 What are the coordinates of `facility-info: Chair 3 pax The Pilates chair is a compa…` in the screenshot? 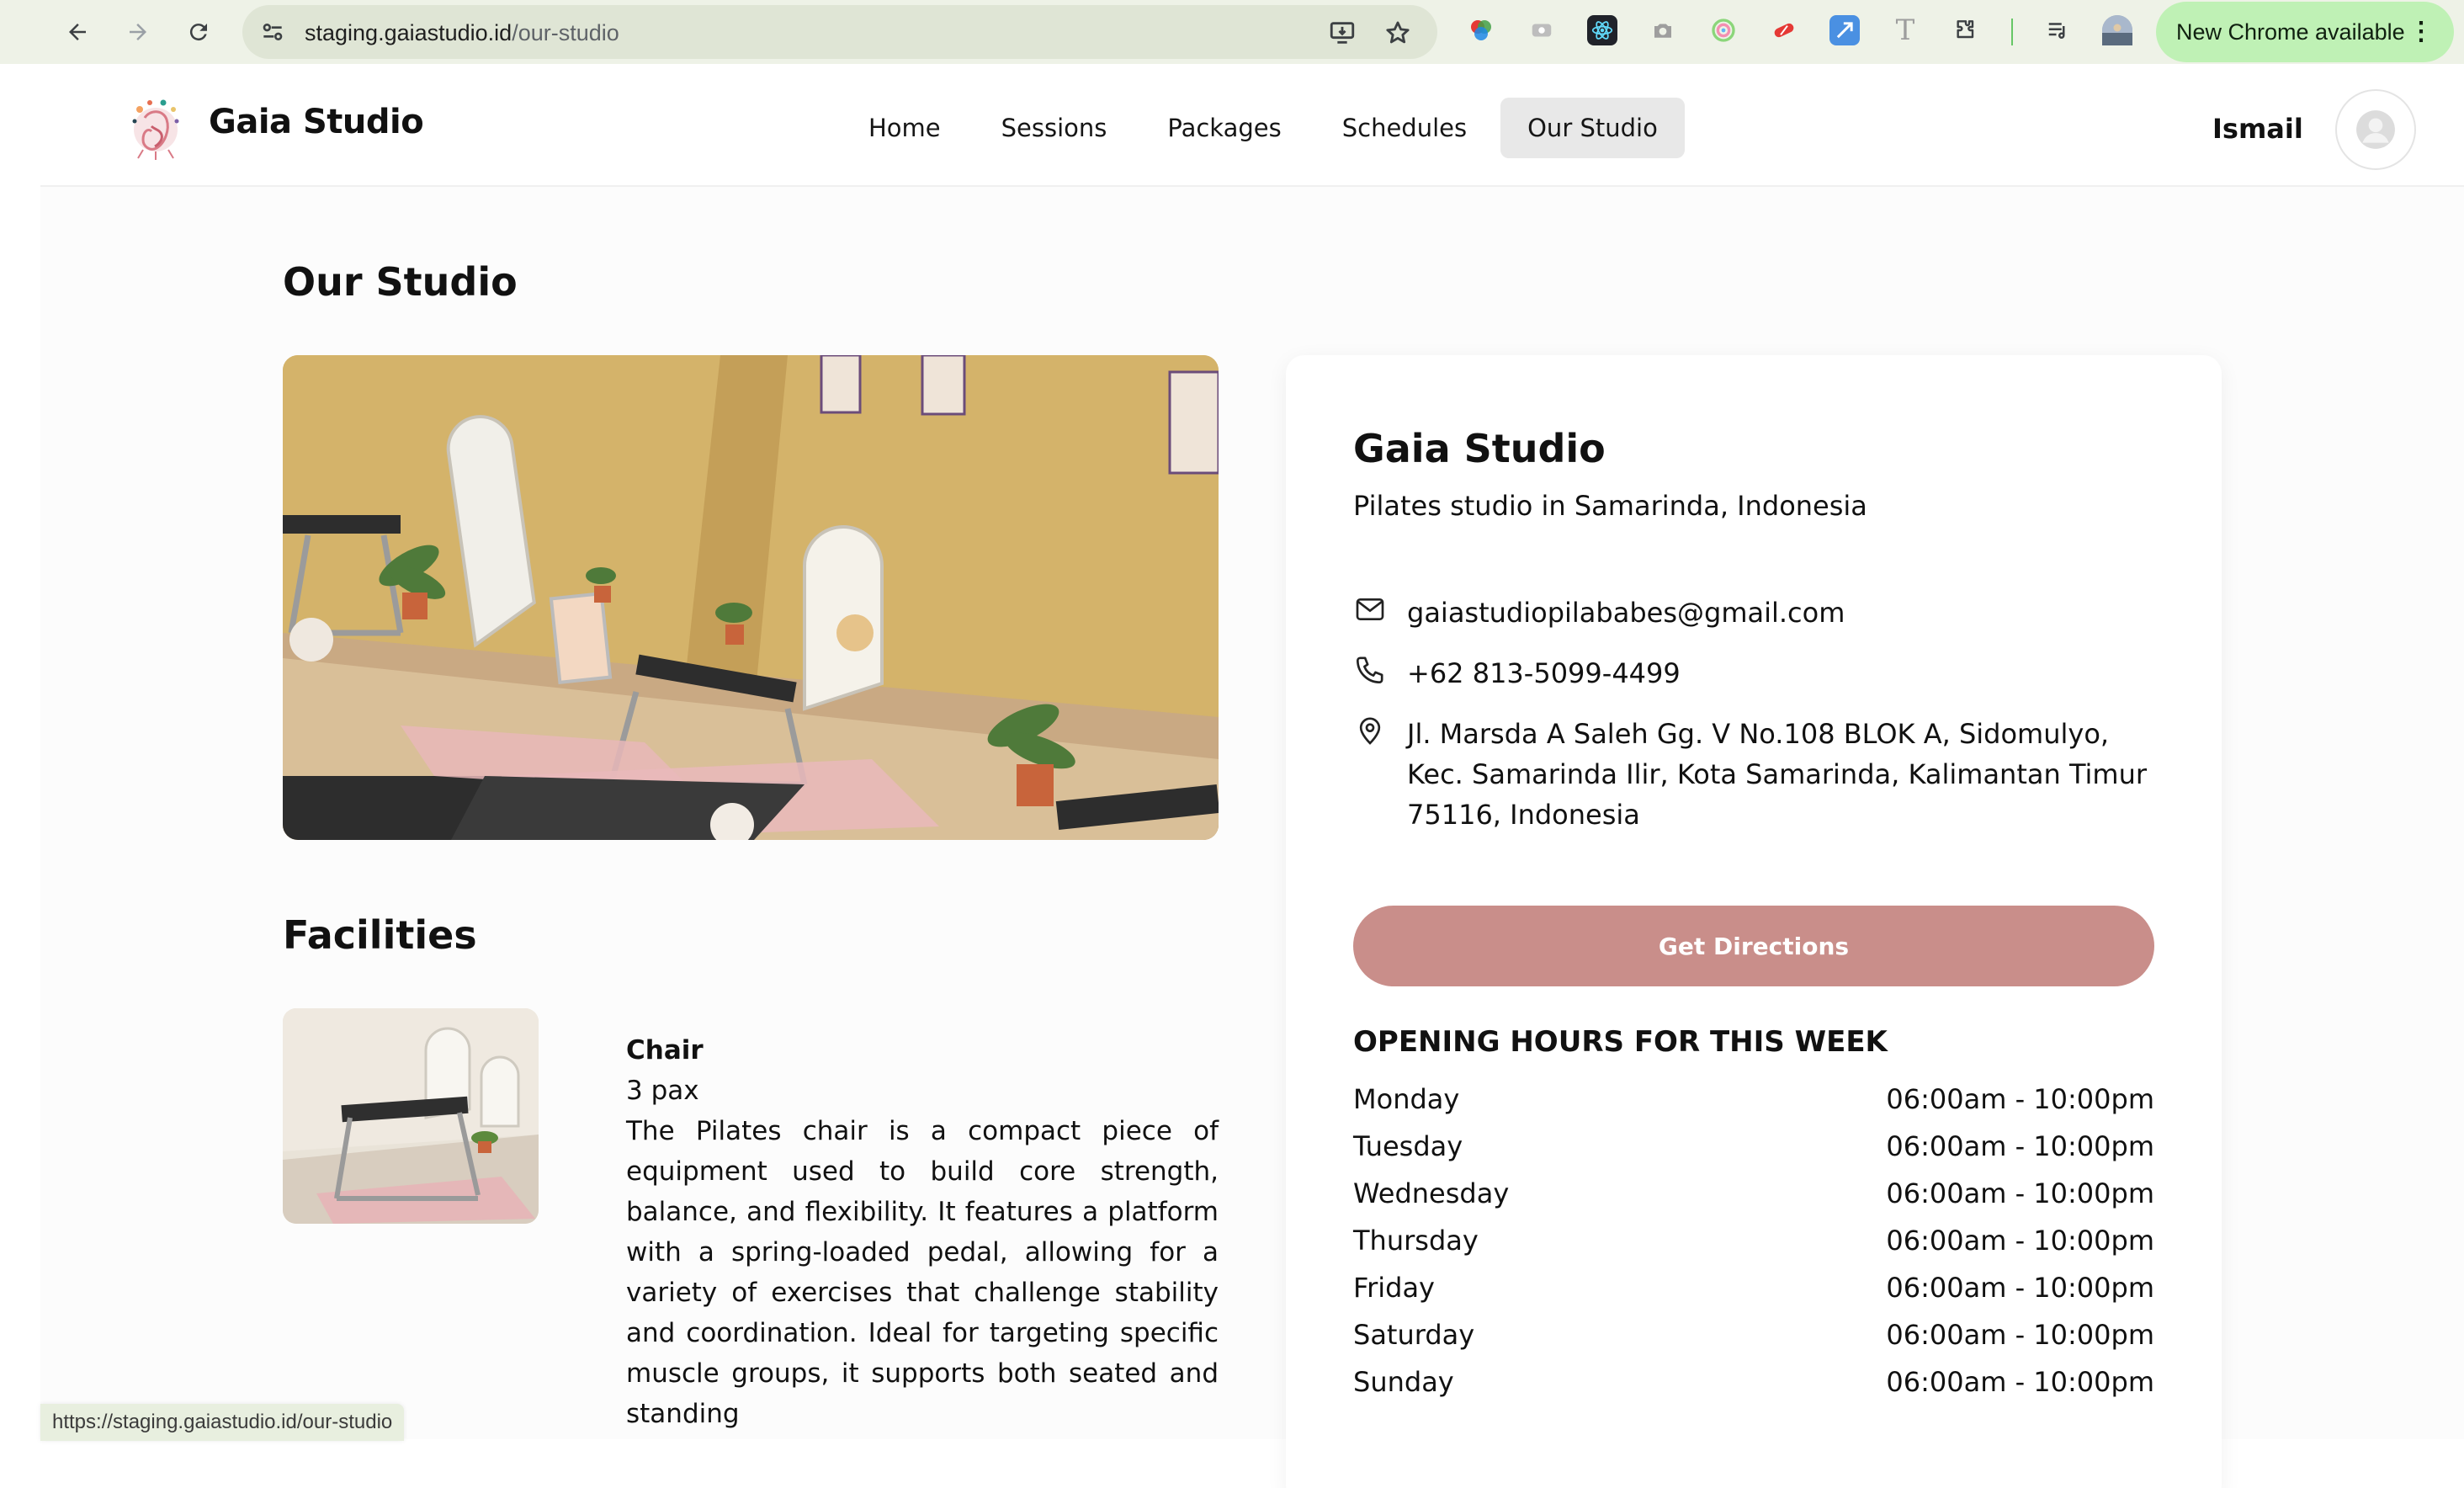 It's located at (922, 1232).